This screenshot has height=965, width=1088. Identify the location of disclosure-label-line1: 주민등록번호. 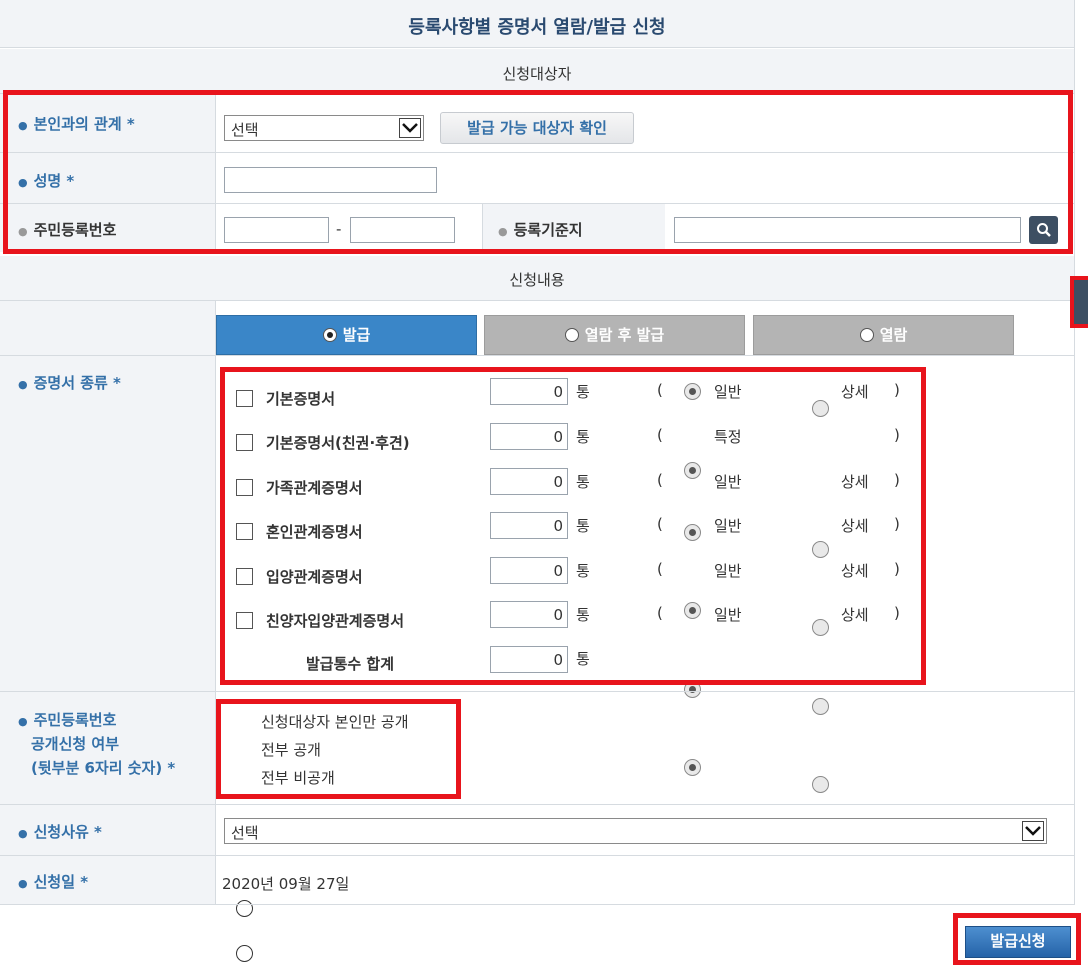
(75, 720).